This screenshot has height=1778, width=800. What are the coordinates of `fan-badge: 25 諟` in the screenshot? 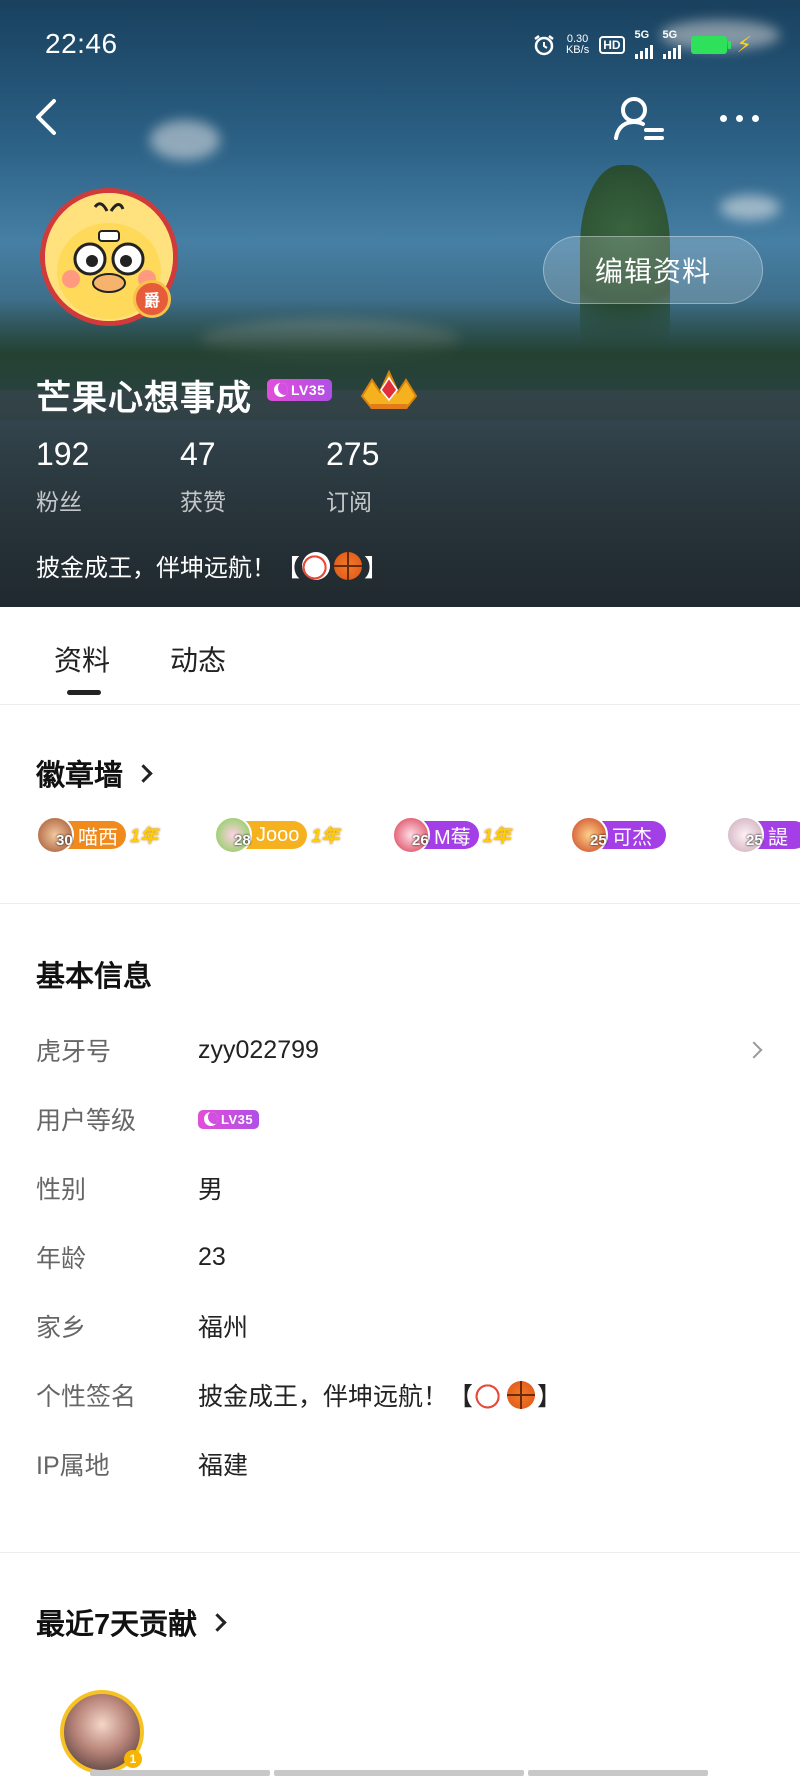 It's located at (763, 835).